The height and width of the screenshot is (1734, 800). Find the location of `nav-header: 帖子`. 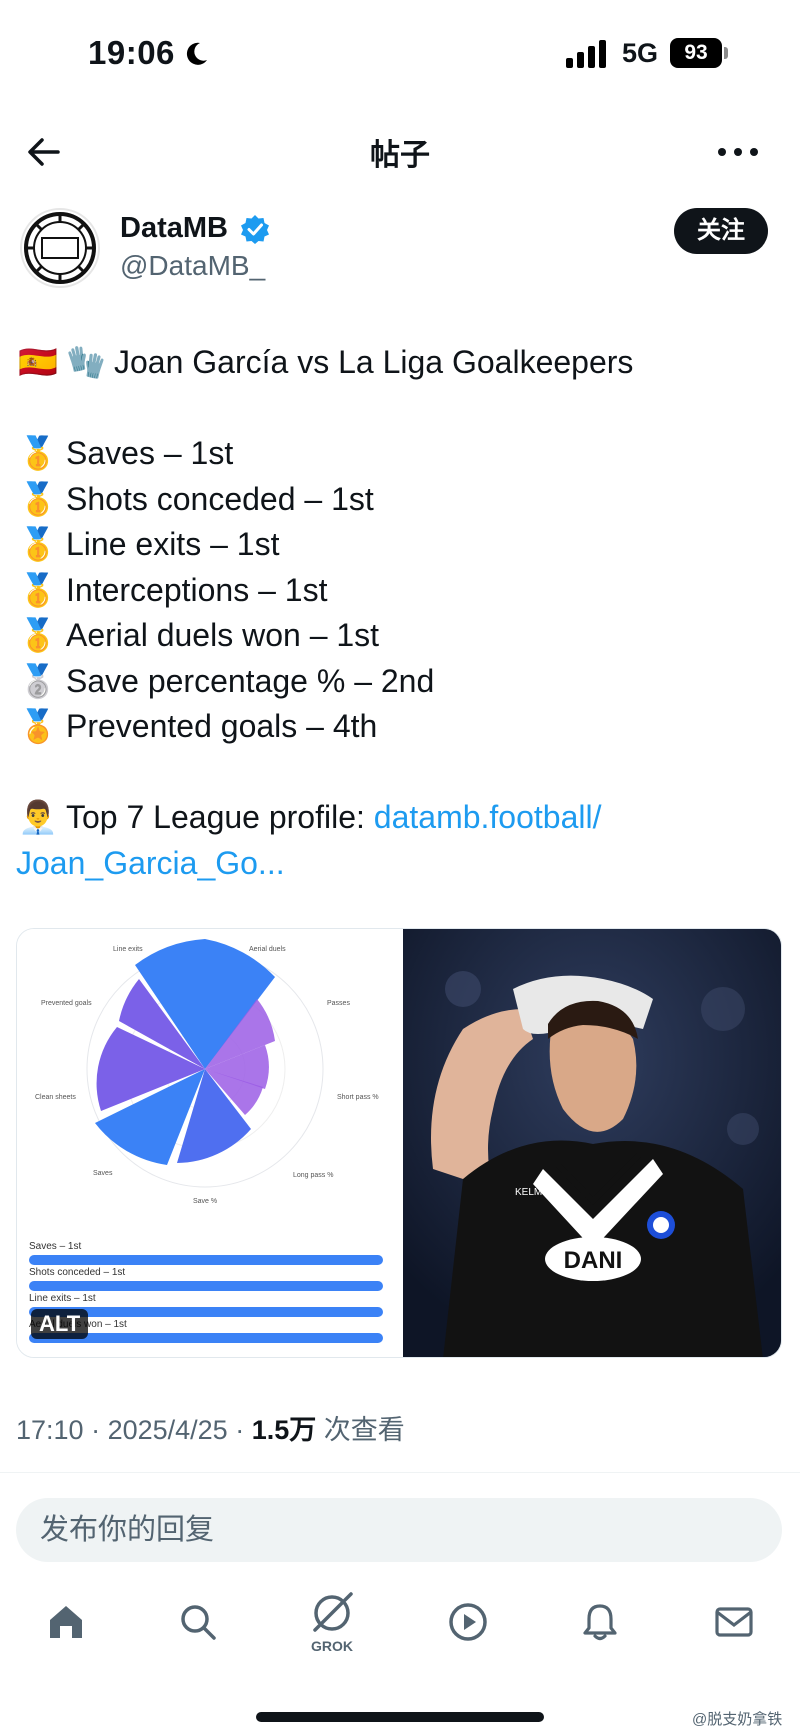

nav-header: 帖子 is located at coordinates (400, 150).